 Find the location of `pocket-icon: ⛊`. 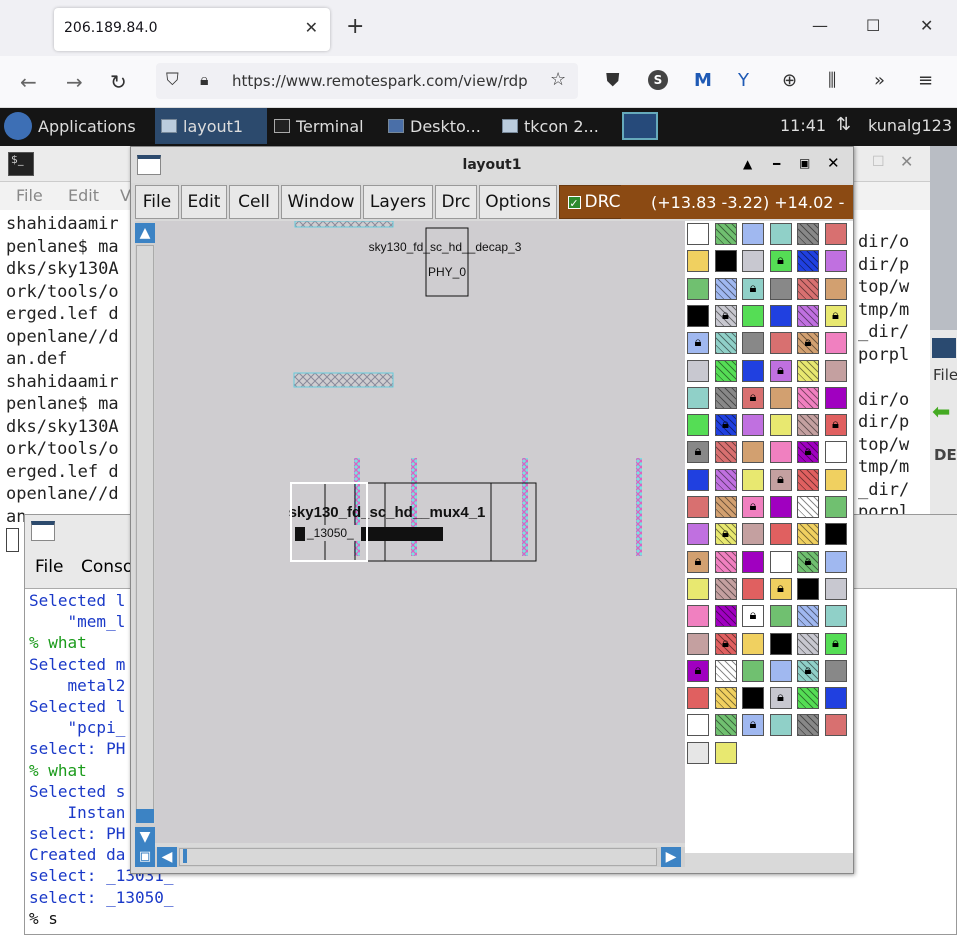

pocket-icon: ⛊ is located at coordinates (613, 80).